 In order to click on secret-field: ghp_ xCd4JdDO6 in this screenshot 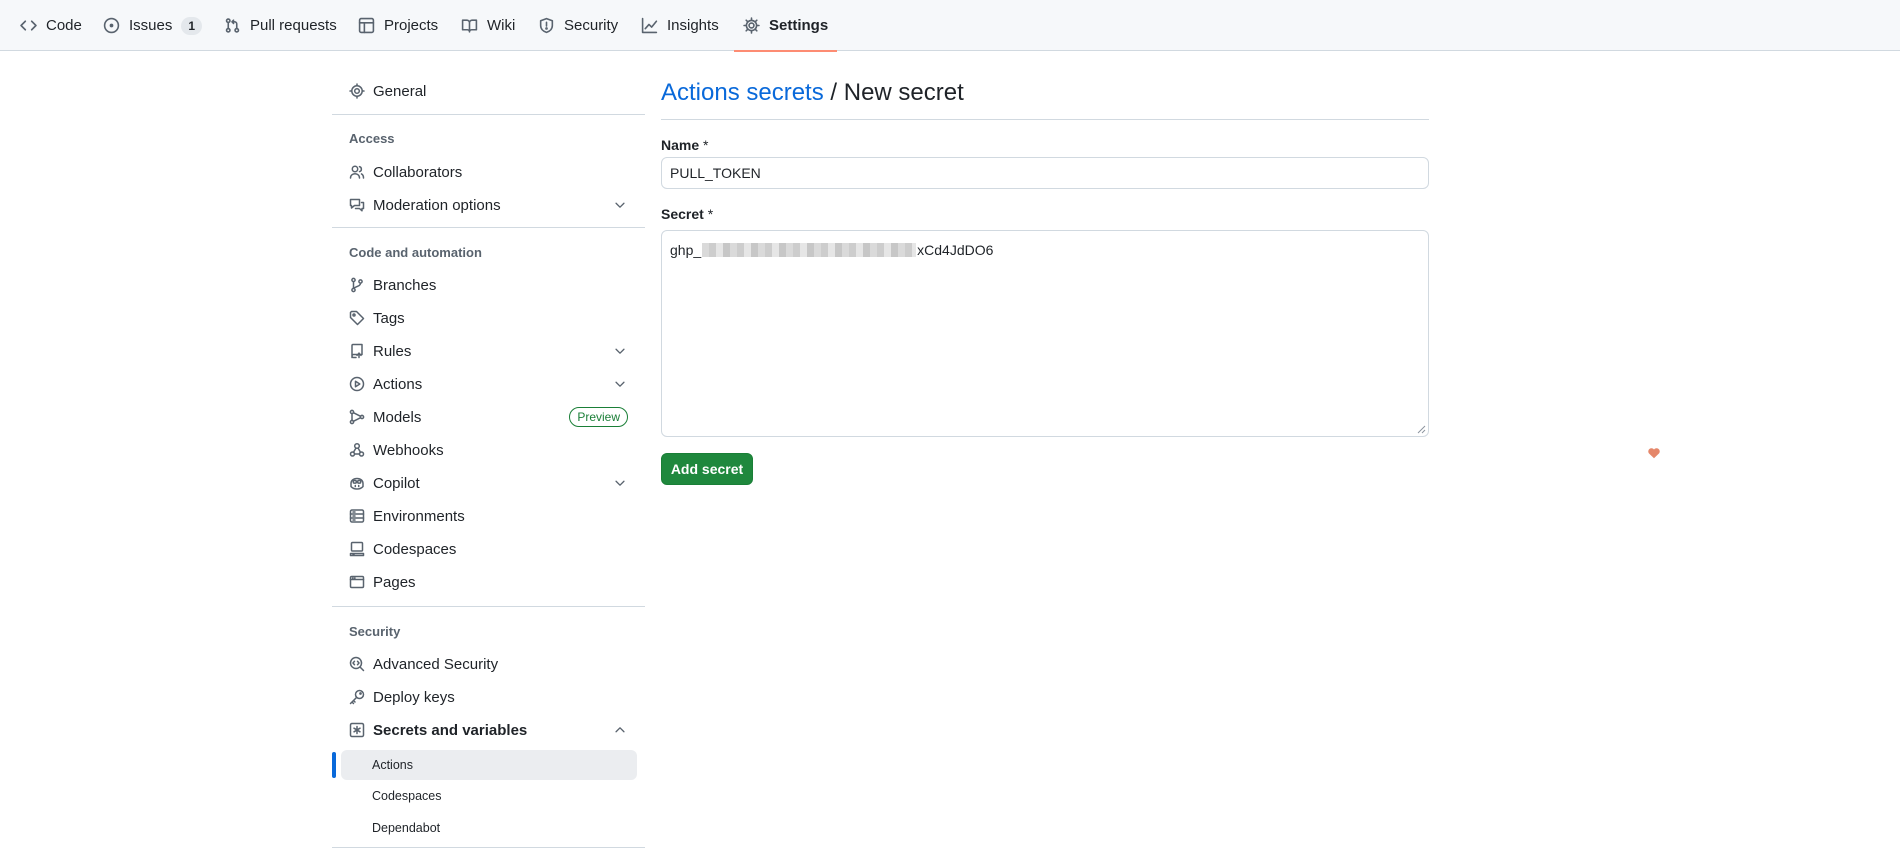, I will do `click(1045, 333)`.